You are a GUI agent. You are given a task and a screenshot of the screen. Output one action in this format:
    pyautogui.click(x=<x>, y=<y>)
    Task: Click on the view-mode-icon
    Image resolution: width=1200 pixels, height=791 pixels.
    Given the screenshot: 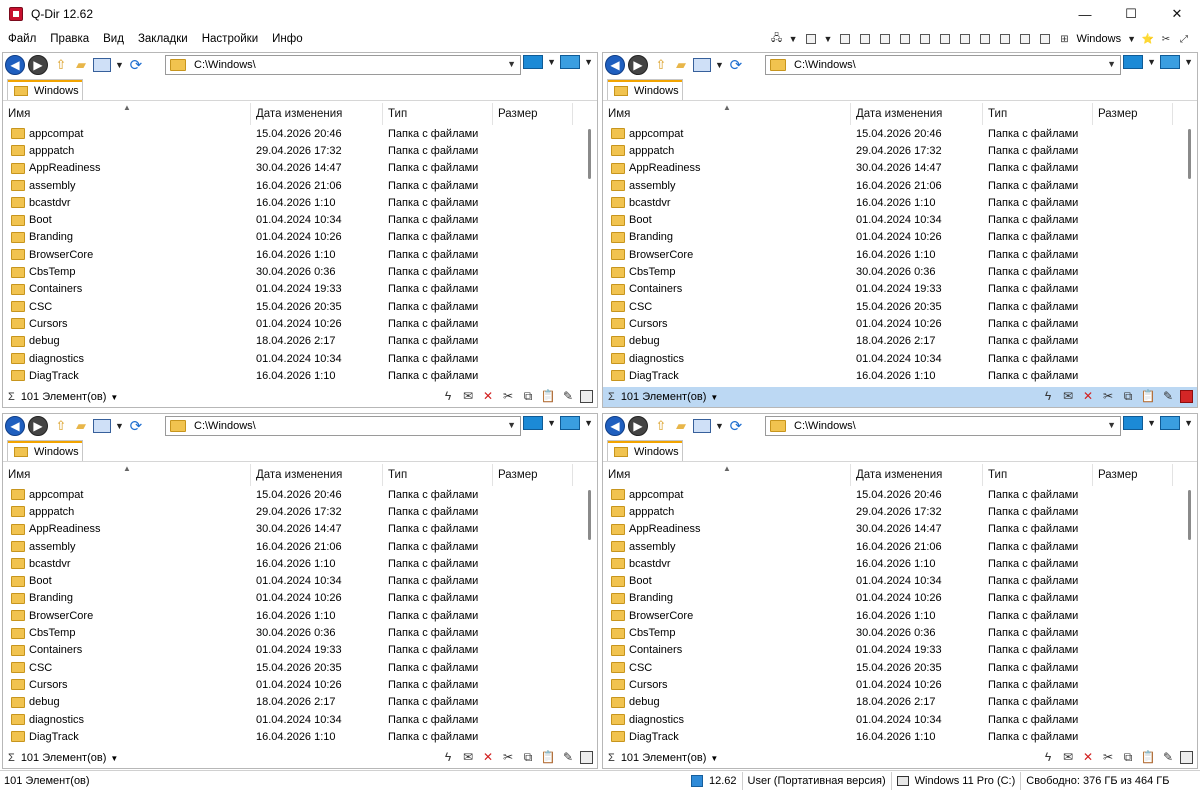 What is the action you would take?
    pyautogui.click(x=102, y=426)
    